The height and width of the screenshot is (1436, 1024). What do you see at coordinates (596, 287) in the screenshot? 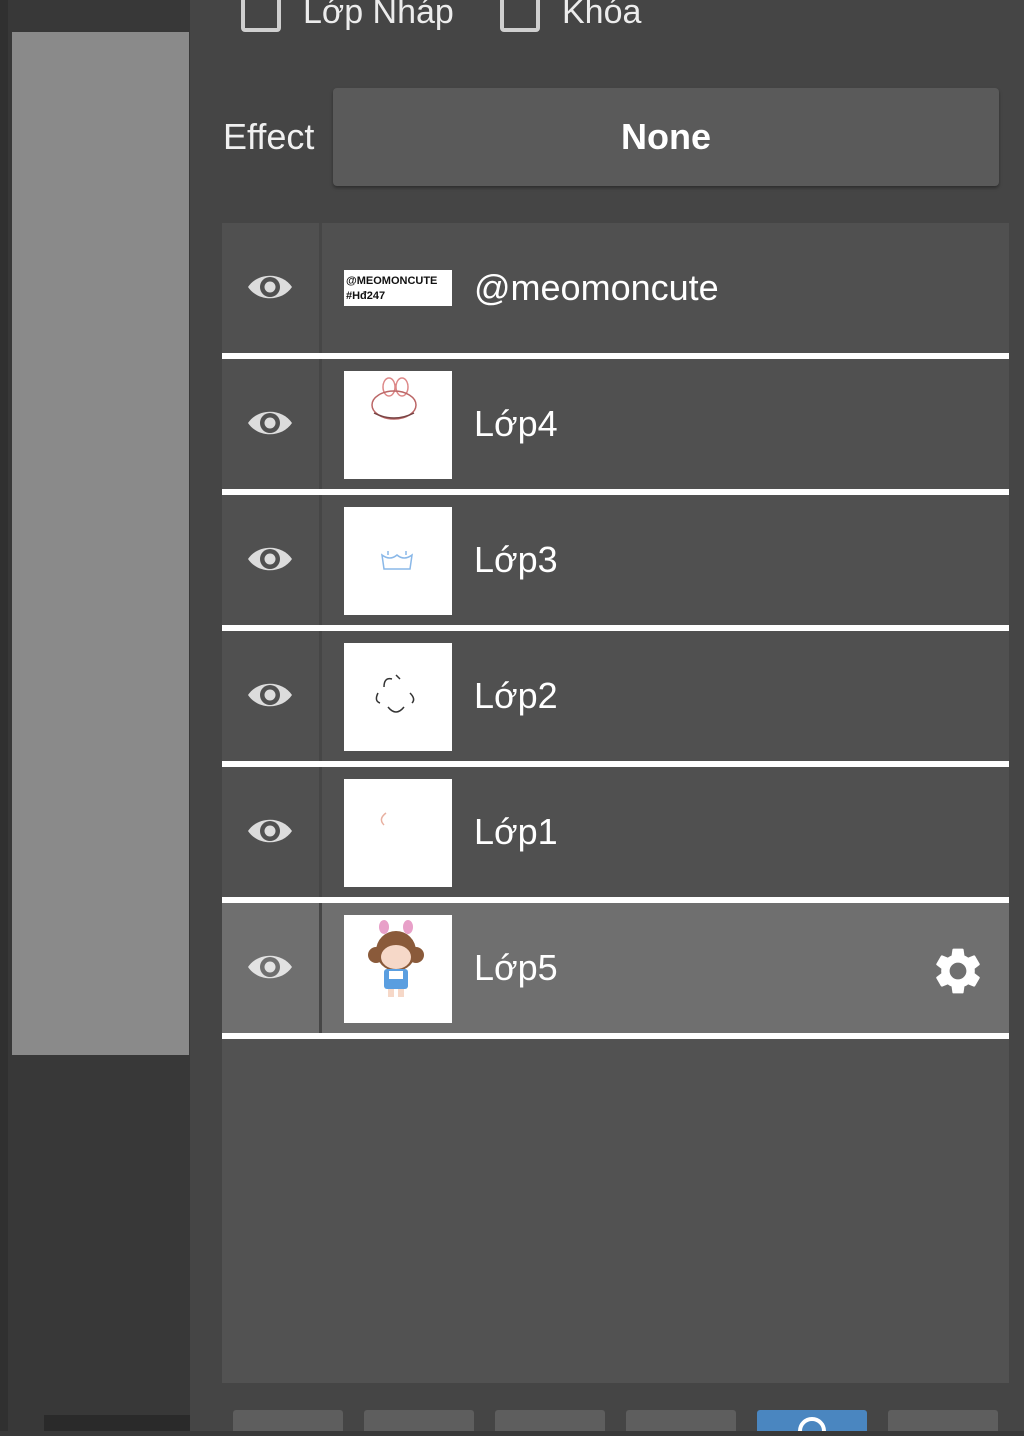
I see `layer-name: @meomoncute` at bounding box center [596, 287].